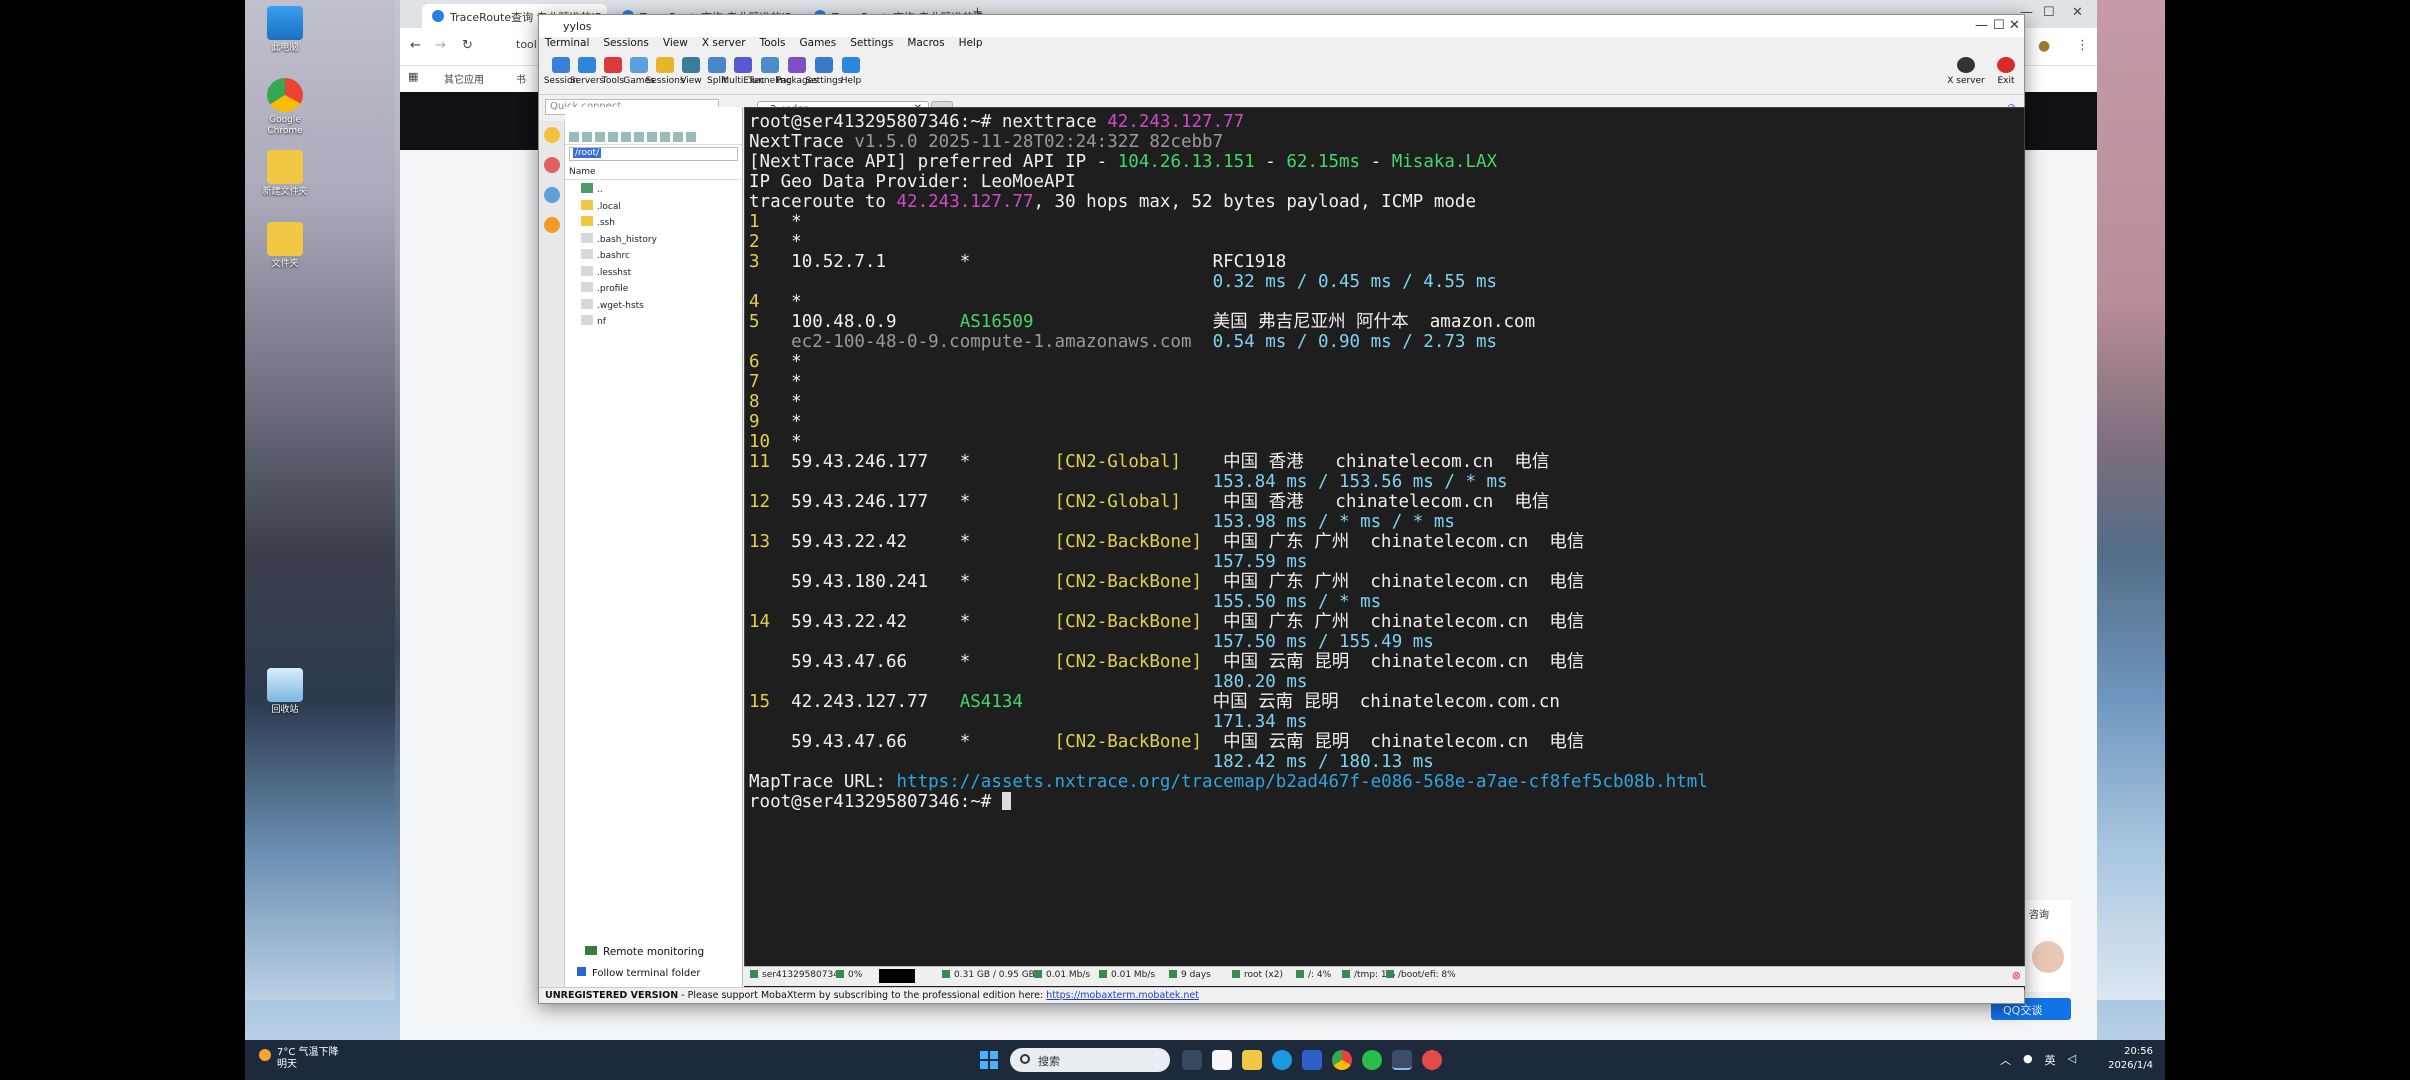 This screenshot has width=2410, height=1080. What do you see at coordinates (606, 223) in the screenshot?
I see `file-name: .ssh` at bounding box center [606, 223].